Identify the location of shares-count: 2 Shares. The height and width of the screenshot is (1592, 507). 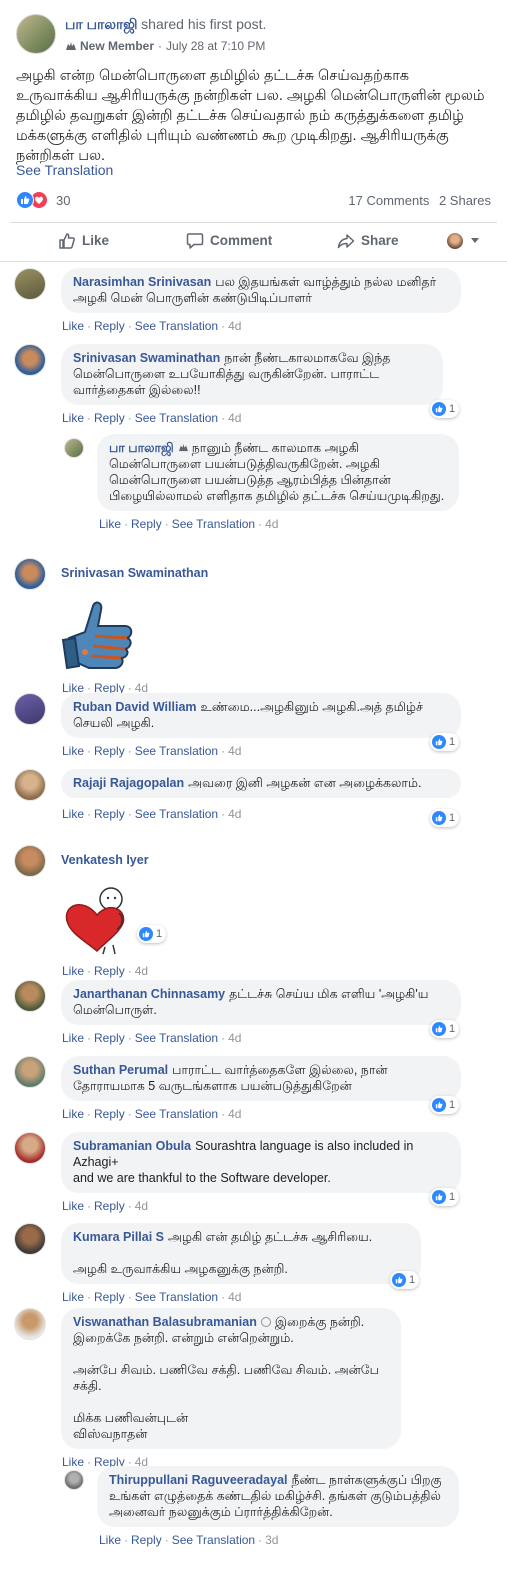
(465, 200).